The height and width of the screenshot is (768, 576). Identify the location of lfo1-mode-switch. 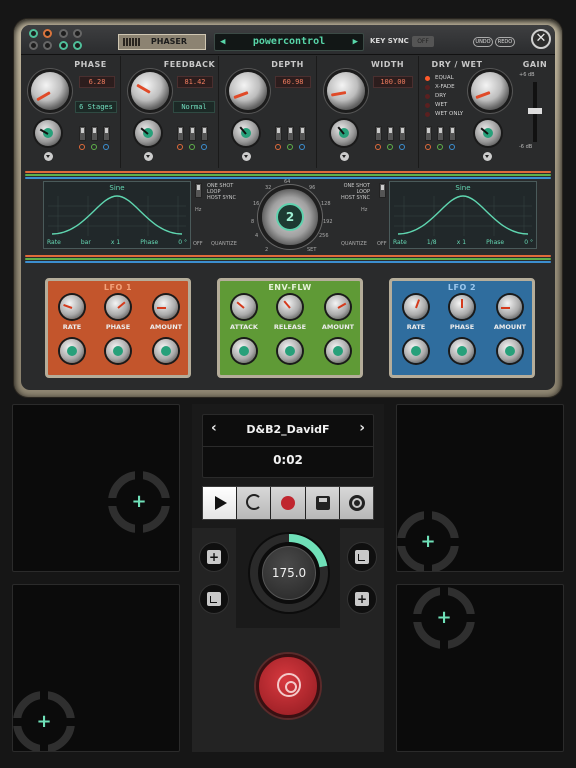
(198, 190).